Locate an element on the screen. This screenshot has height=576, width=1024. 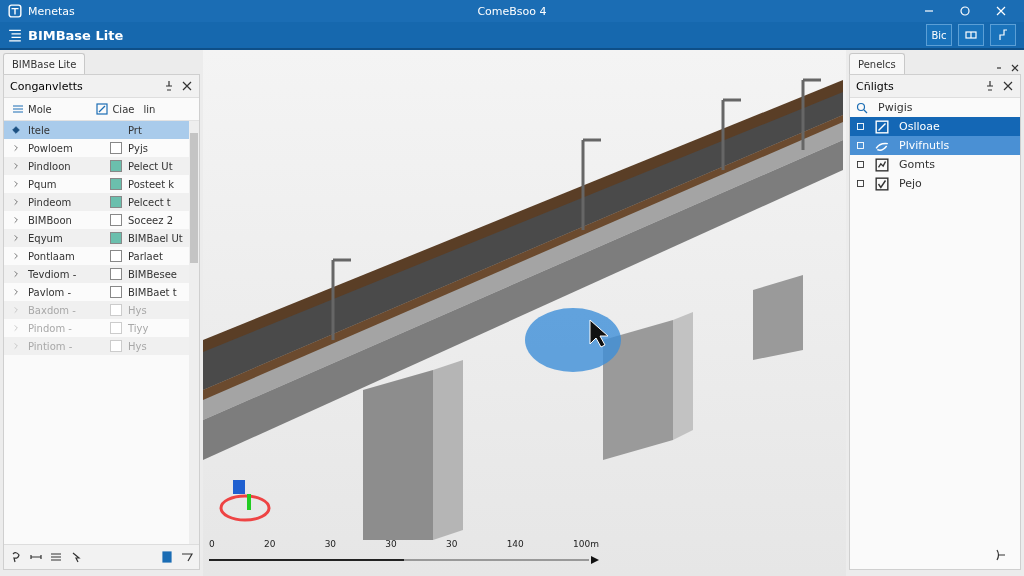
table-cell-text: Pelect Ut is located at coordinates (151, 166).